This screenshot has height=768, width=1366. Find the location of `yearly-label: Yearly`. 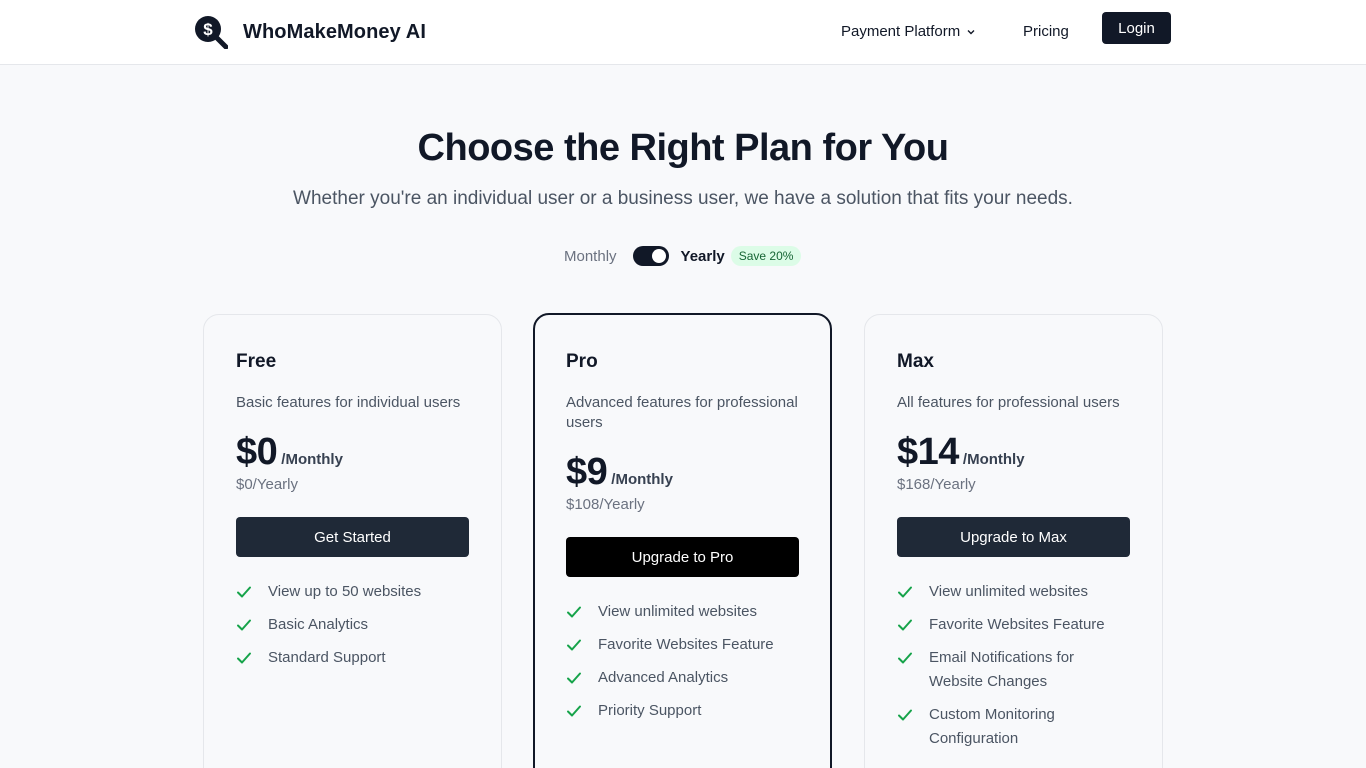

yearly-label: Yearly is located at coordinates (703, 256).